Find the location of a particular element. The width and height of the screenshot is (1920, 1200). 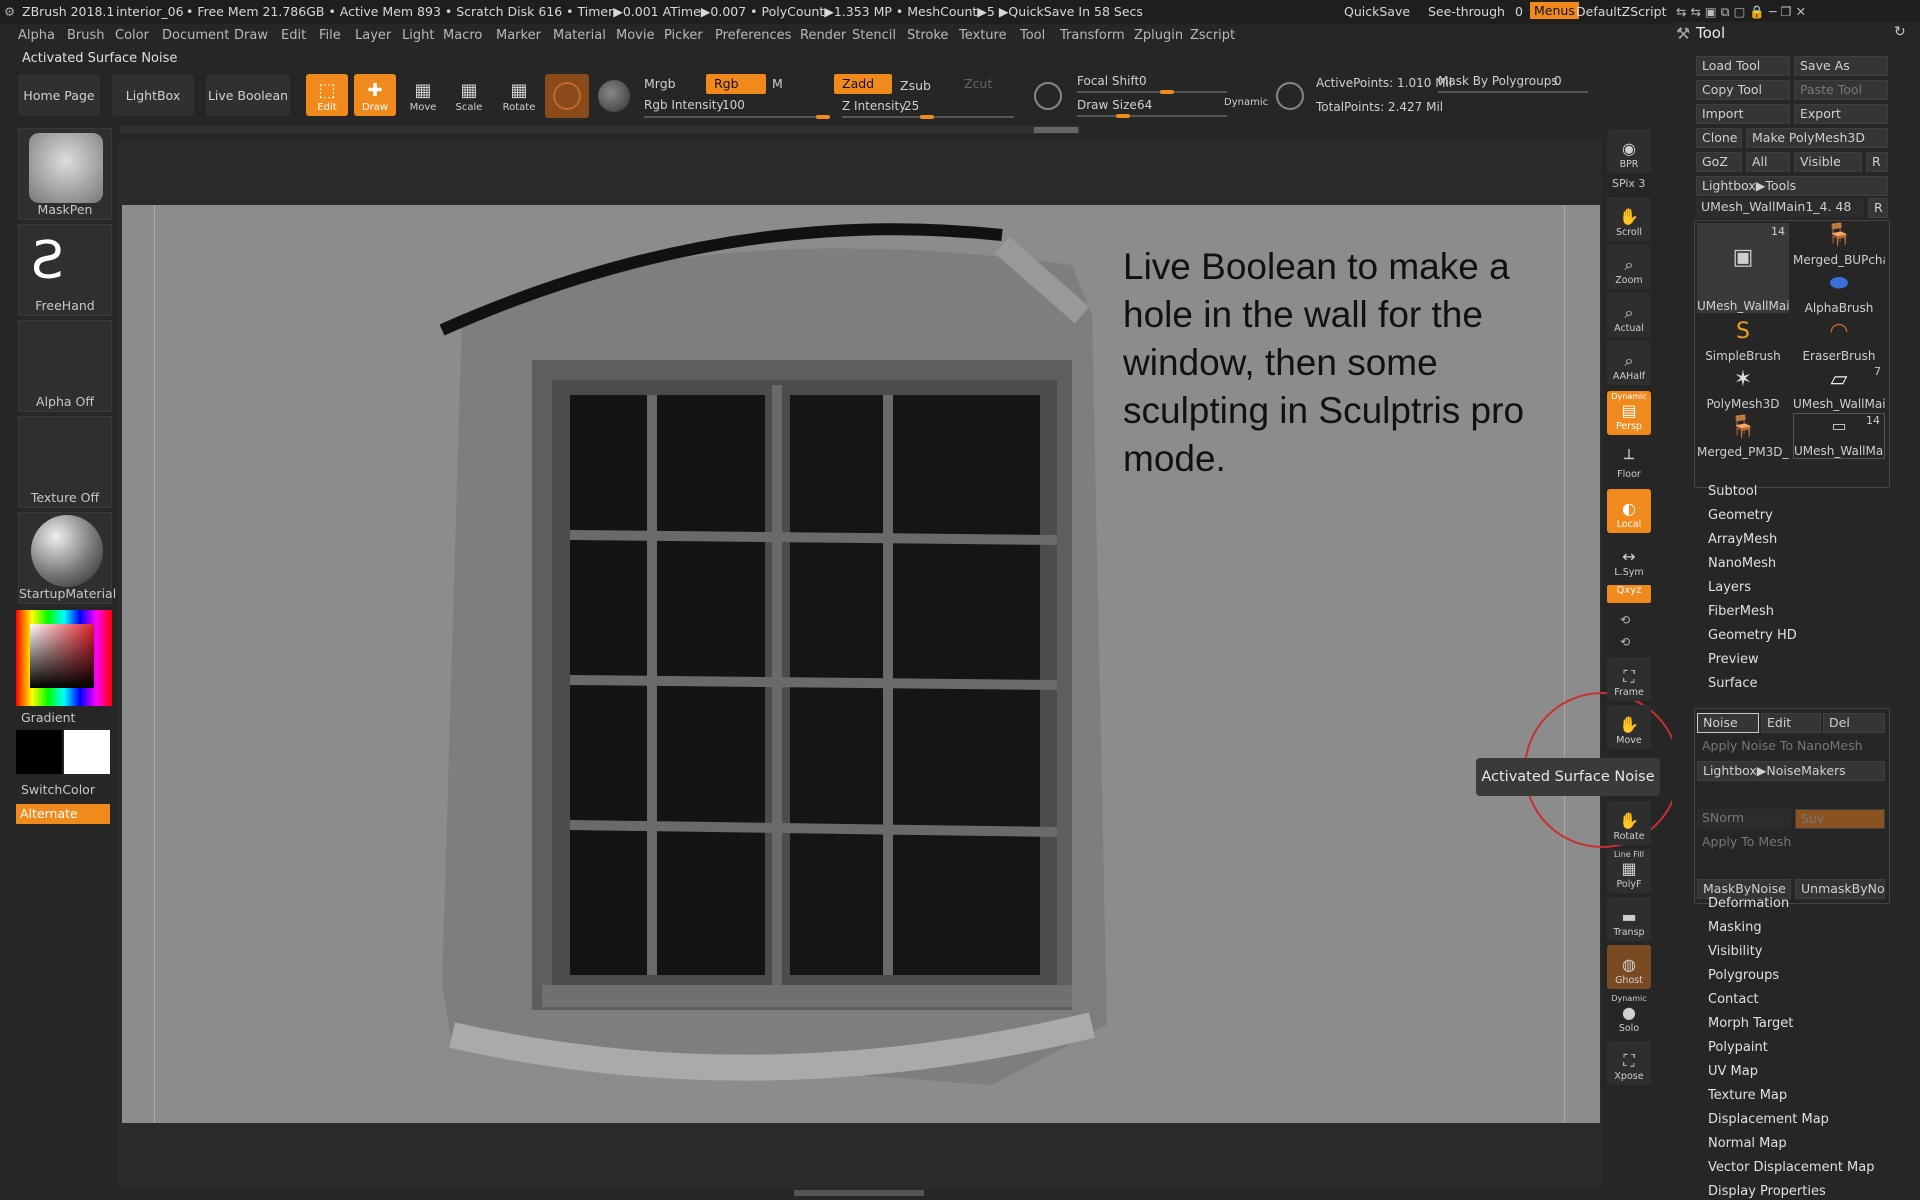

surface-edit-button: Edit is located at coordinates (1791, 723).